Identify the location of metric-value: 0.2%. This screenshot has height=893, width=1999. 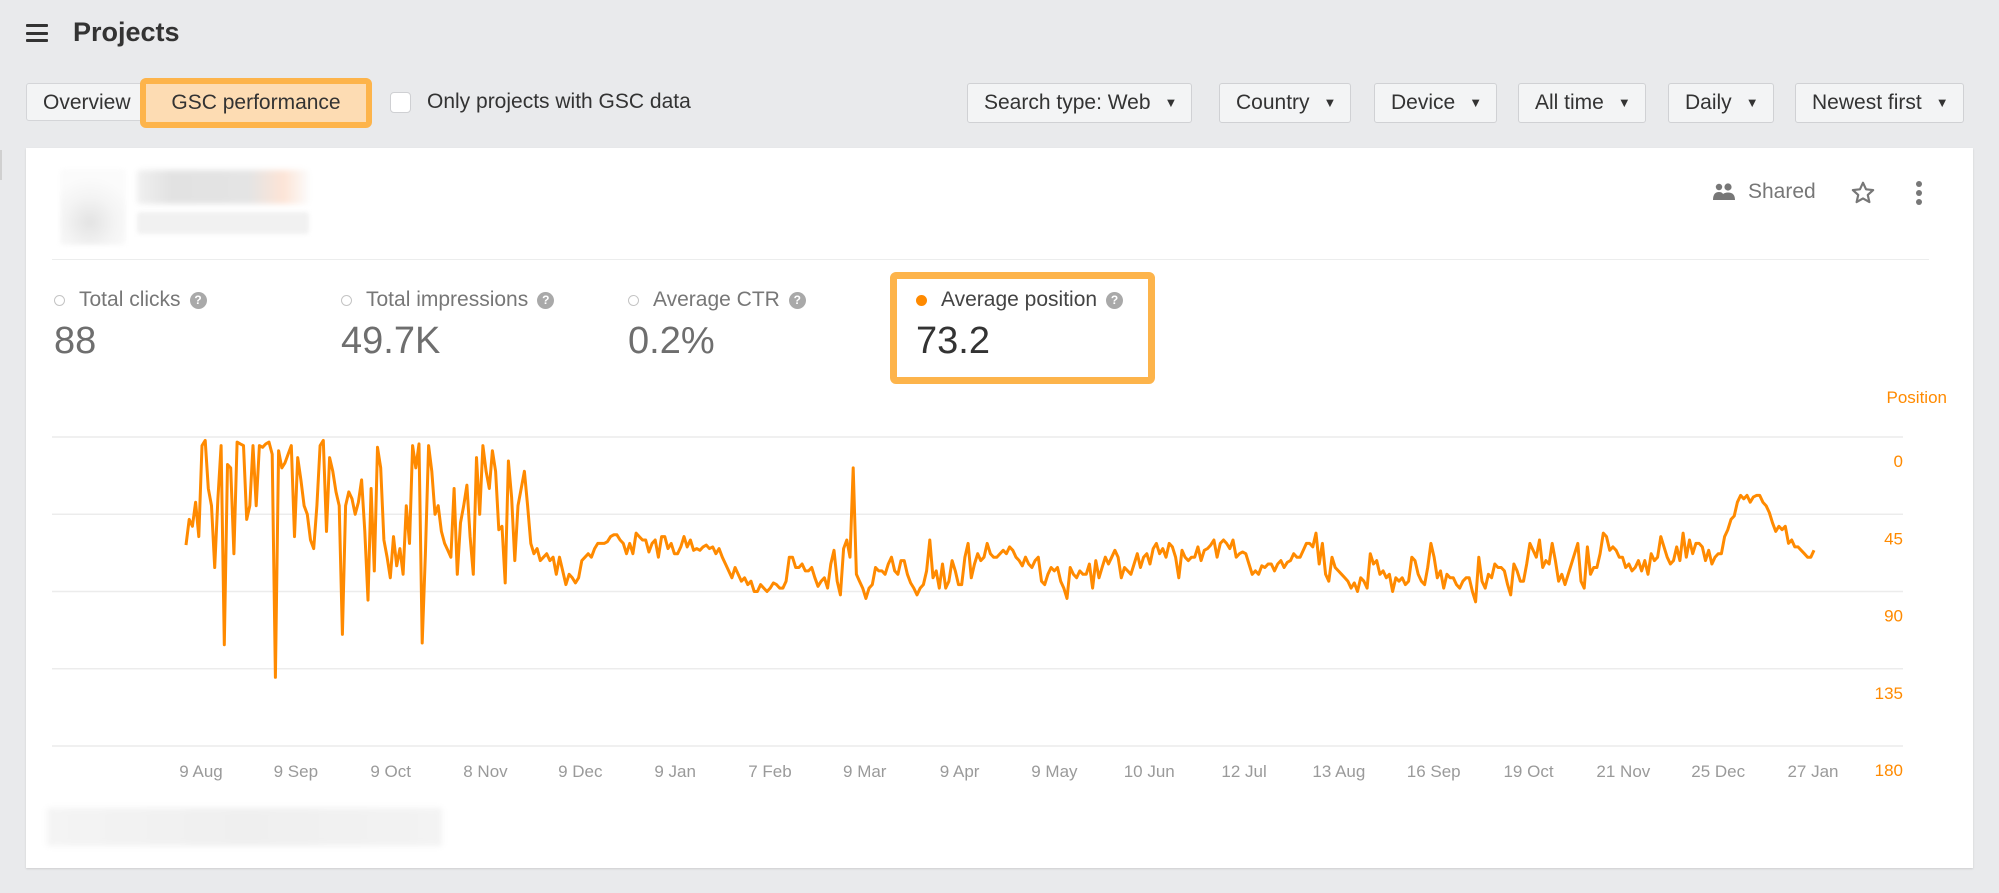
(671, 341).